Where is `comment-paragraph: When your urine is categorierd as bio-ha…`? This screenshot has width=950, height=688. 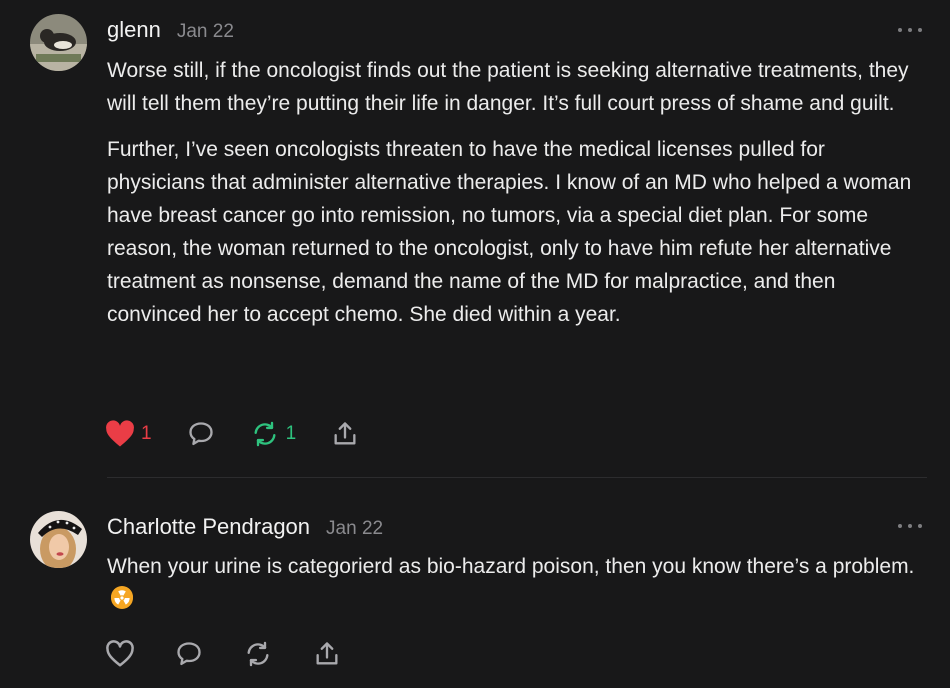 comment-paragraph: When your urine is categorierd as bio-ha… is located at coordinates (517, 583).